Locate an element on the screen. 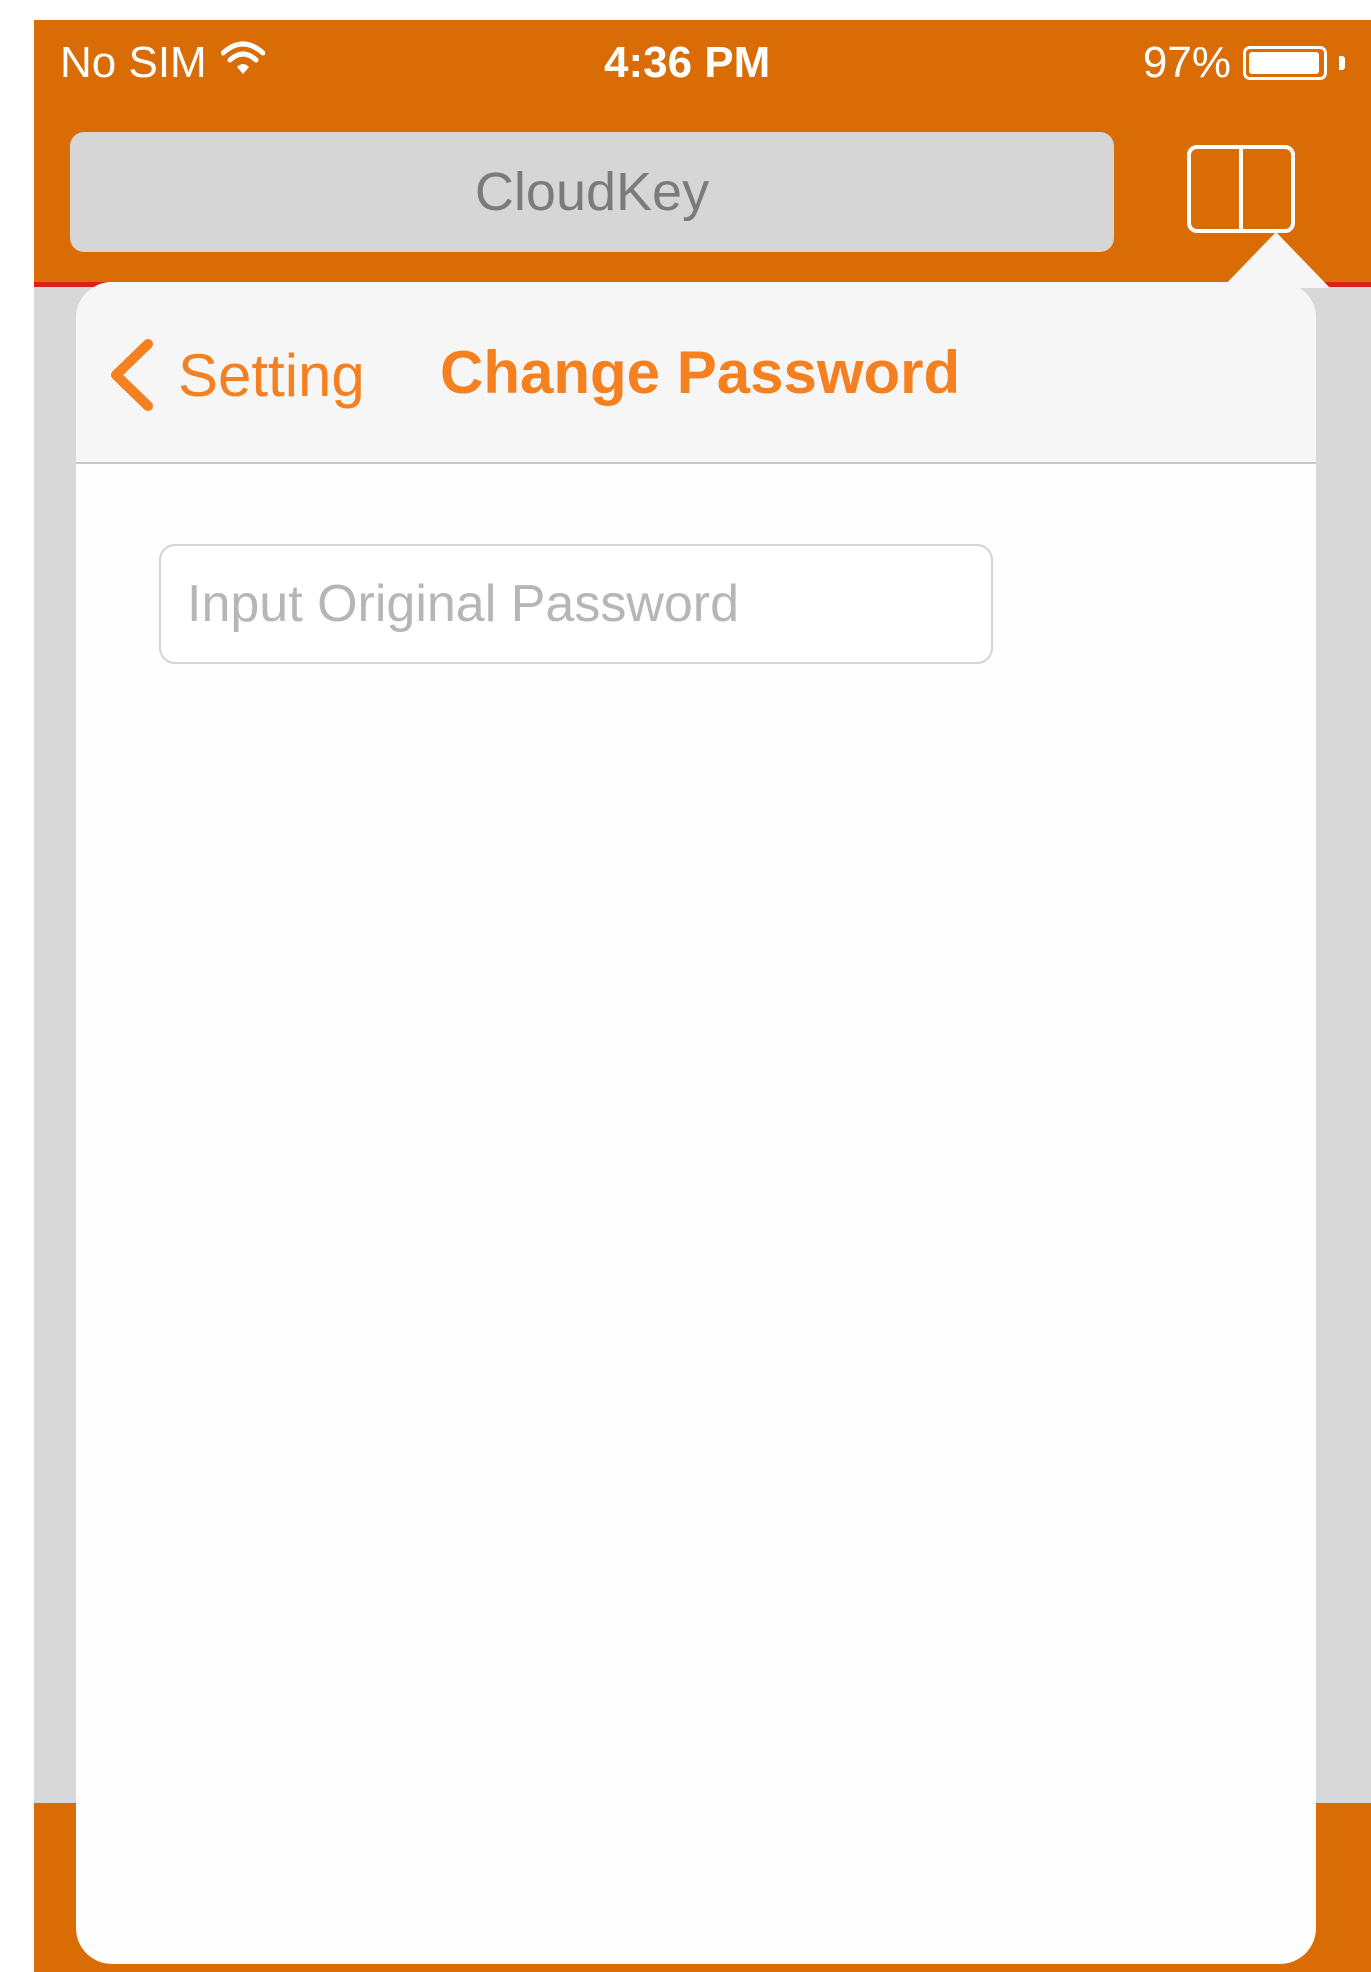 The height and width of the screenshot is (1972, 1371). bookmarks-button is located at coordinates (1241, 191).